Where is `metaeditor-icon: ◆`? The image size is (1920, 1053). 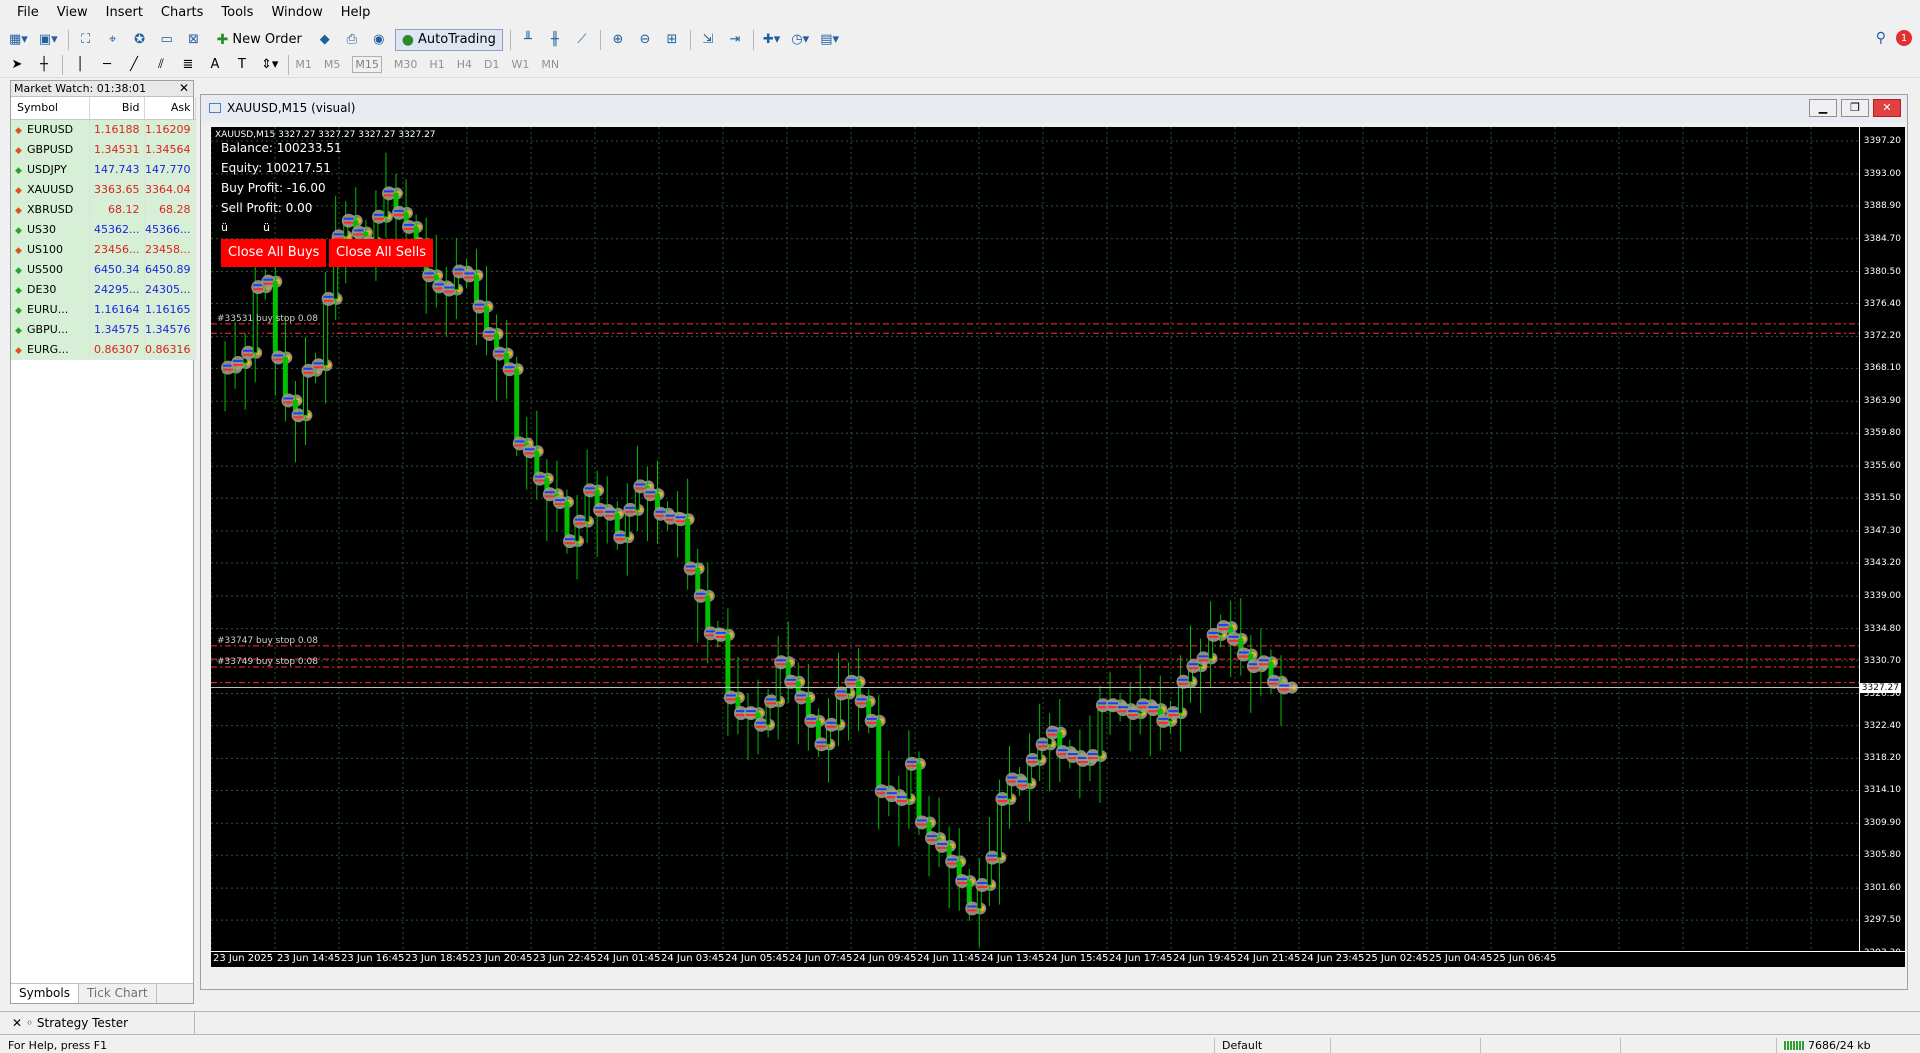
metaeditor-icon: ◆ is located at coordinates (325, 40).